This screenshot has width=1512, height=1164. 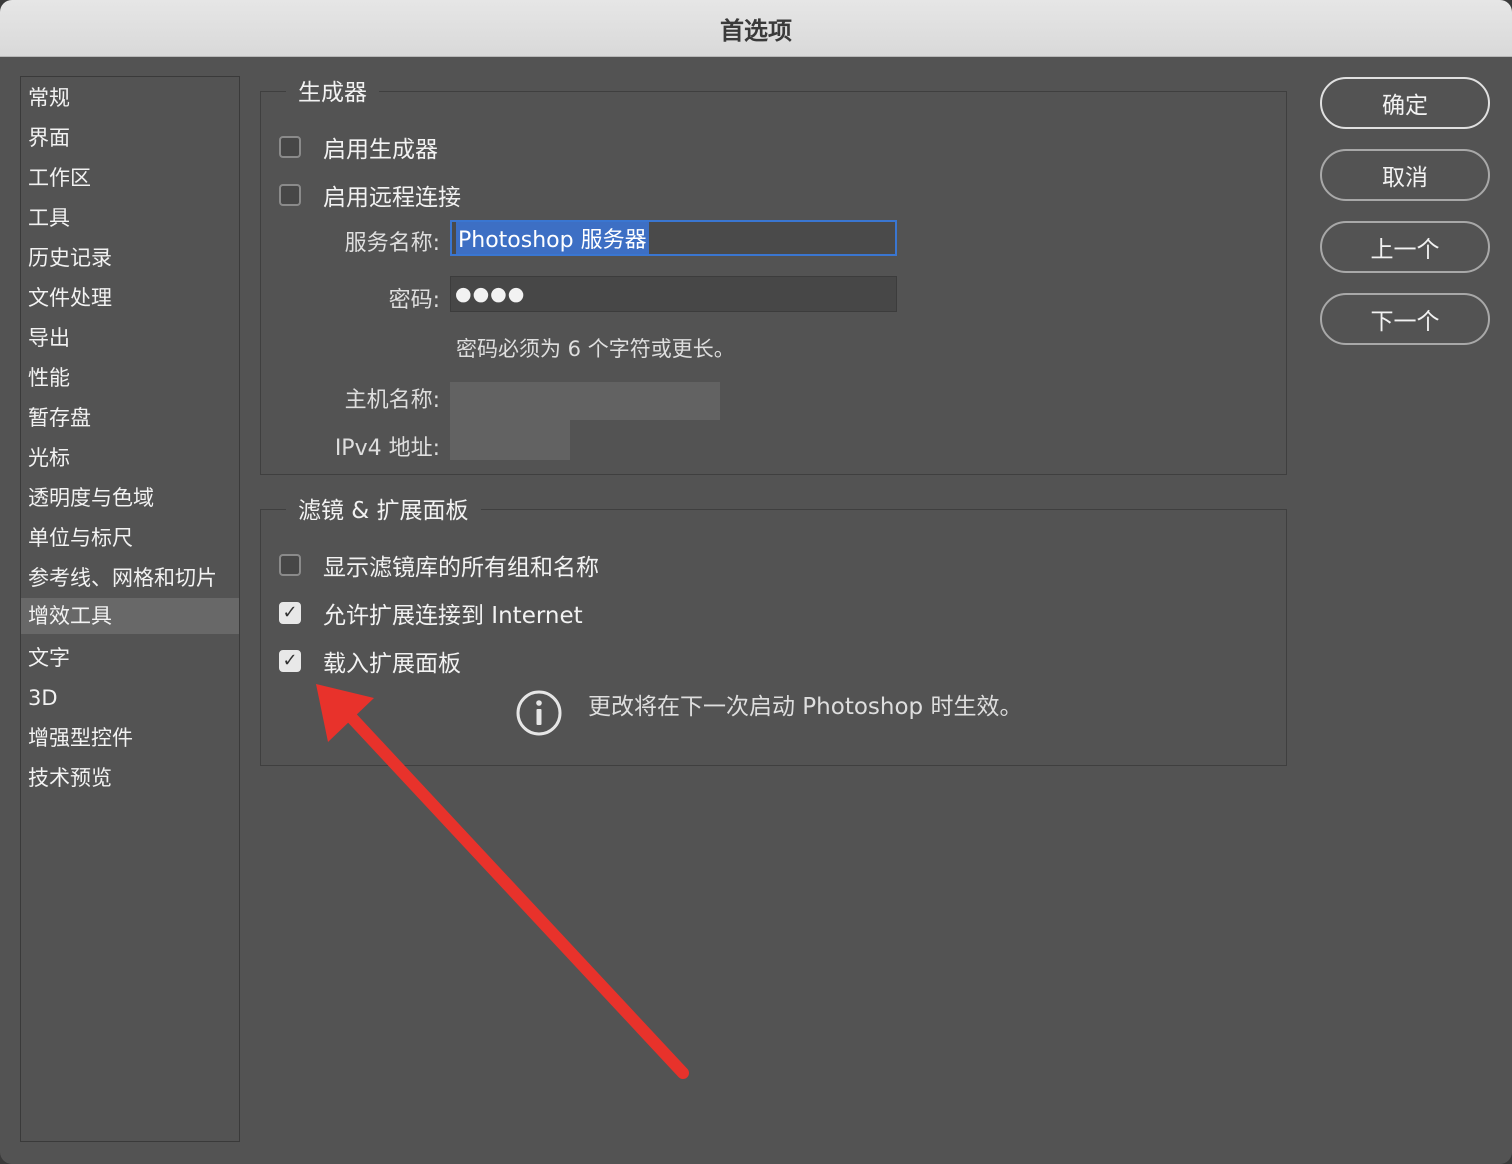 I want to click on title-bar: 首选项, so click(x=756, y=28).